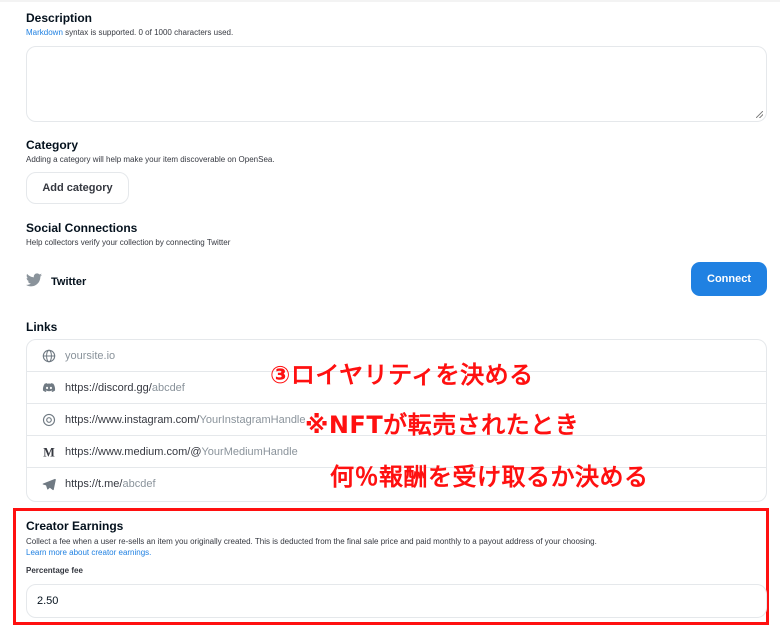  I want to click on globe-icon, so click(49, 356).